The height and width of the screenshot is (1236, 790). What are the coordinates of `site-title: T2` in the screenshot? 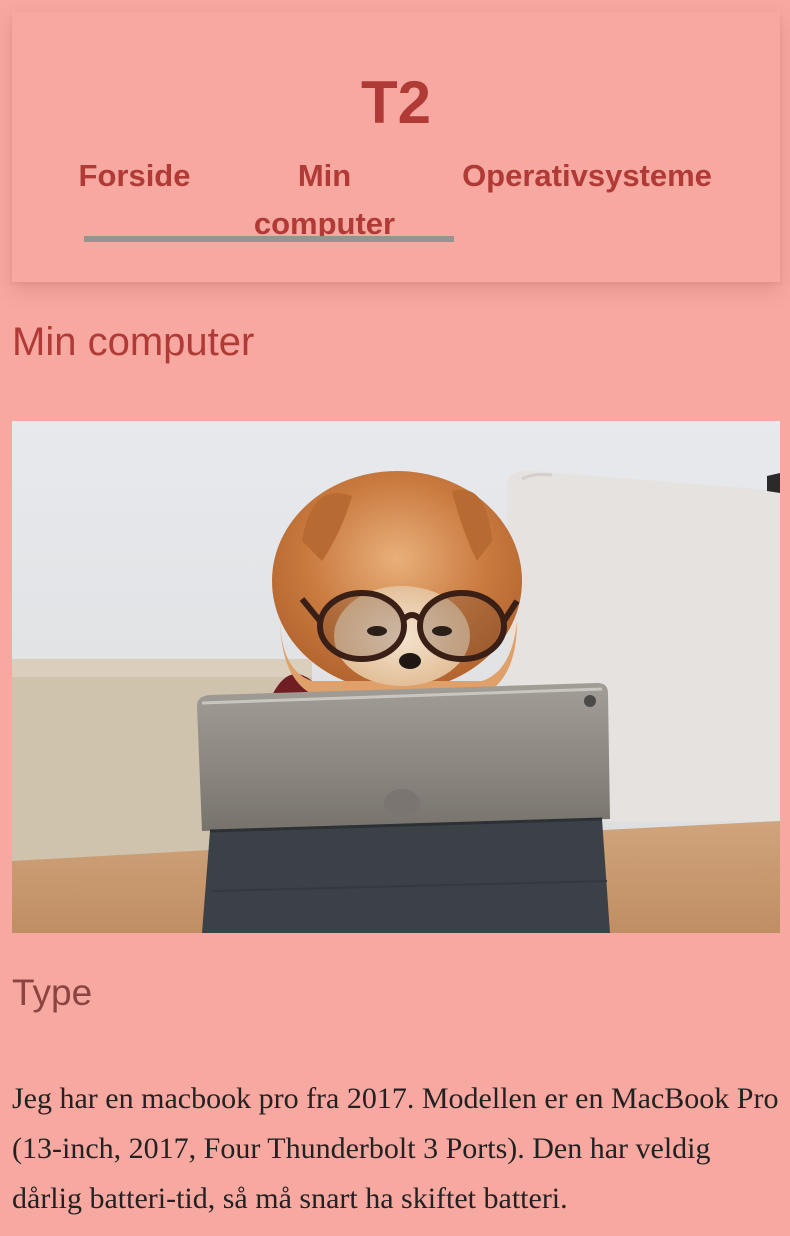 It's located at (396, 102).